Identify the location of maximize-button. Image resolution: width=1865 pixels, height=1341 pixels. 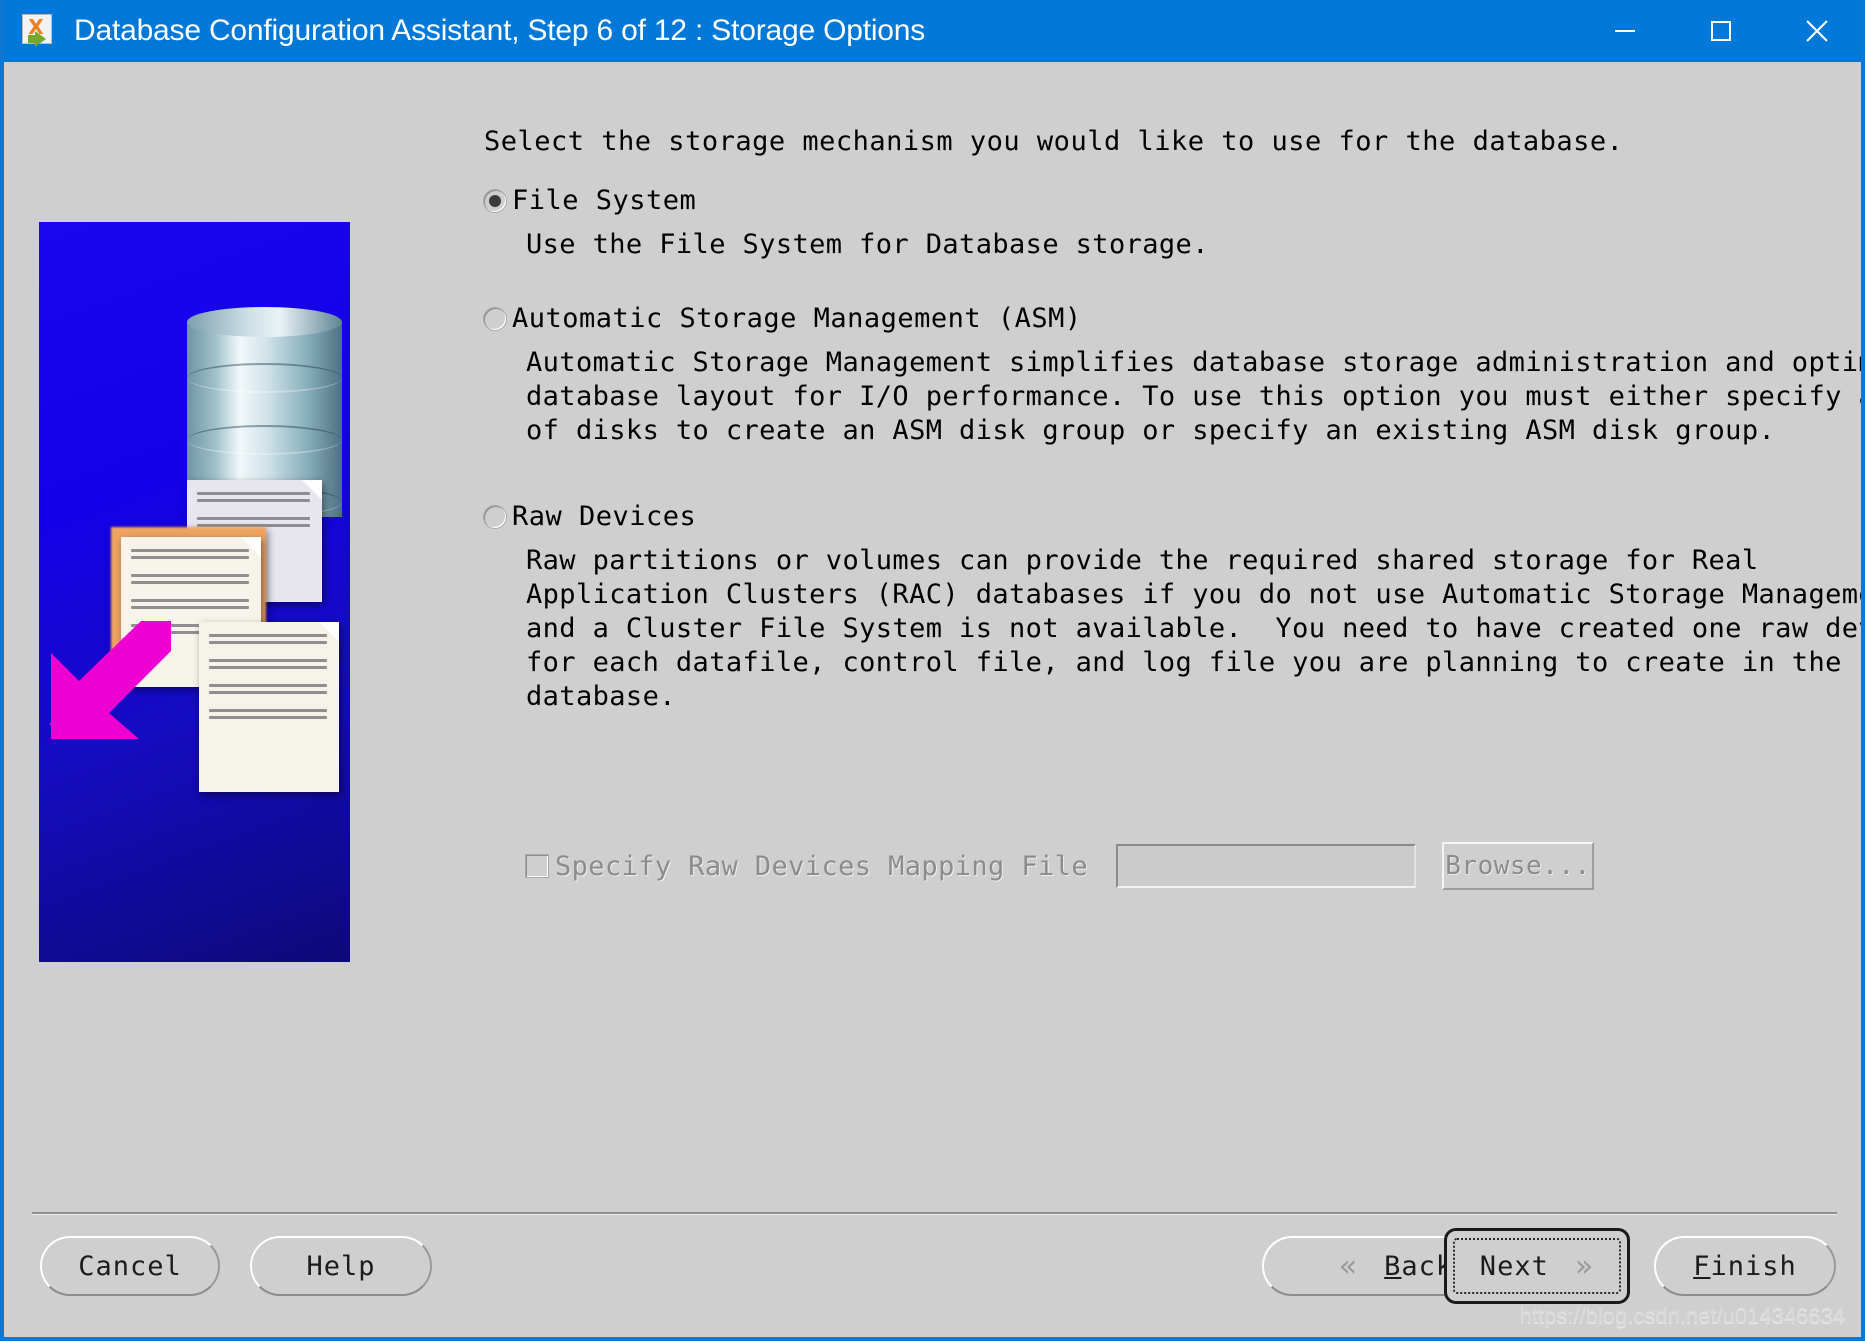
(1721, 31).